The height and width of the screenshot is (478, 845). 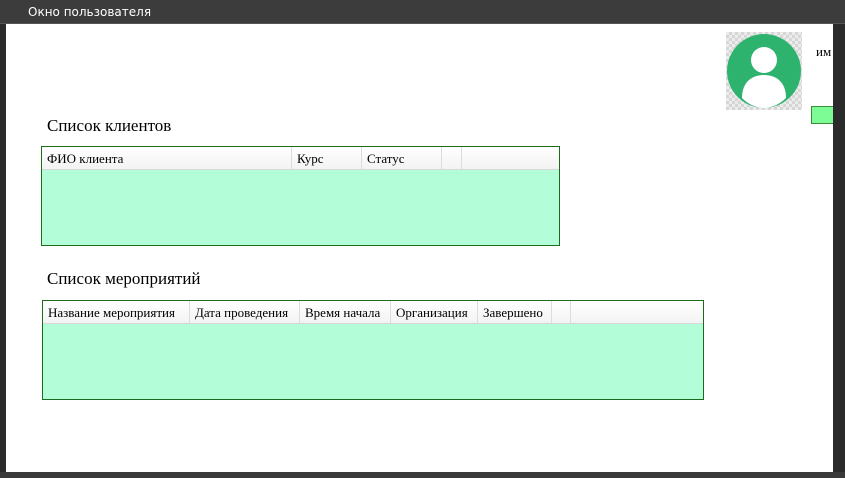 What do you see at coordinates (124, 278) in the screenshot?
I see `events-title: Список мероприятий` at bounding box center [124, 278].